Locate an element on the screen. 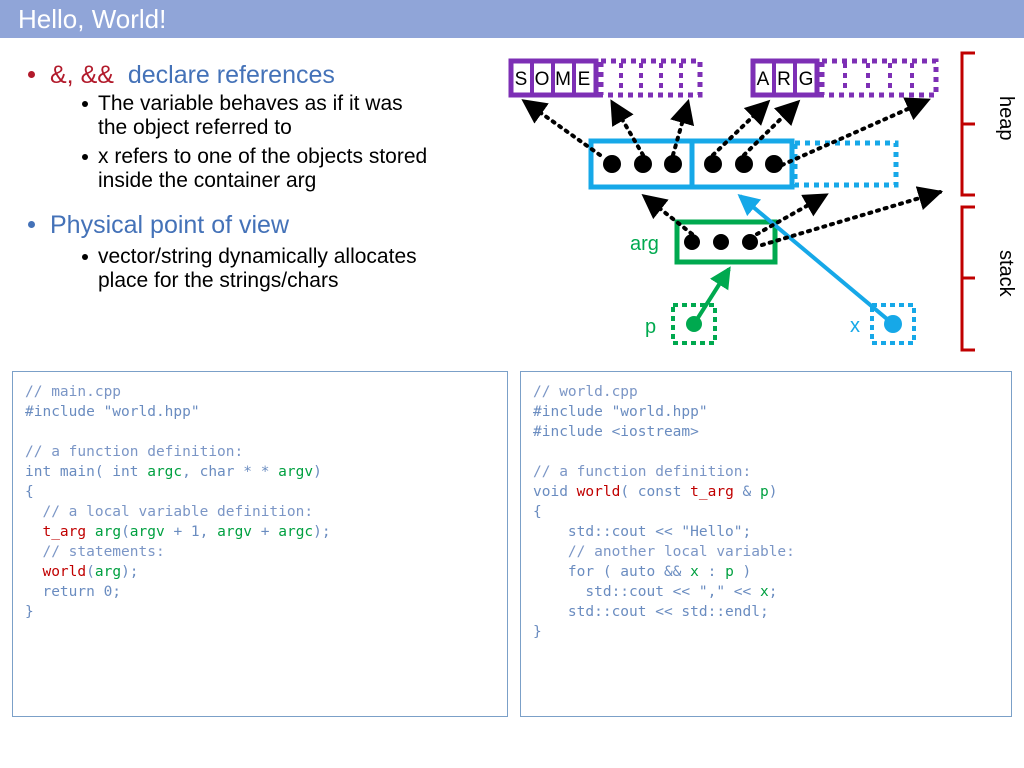 This screenshot has width=1024, height=768. code-token: #include <iostream> is located at coordinates (616, 432).